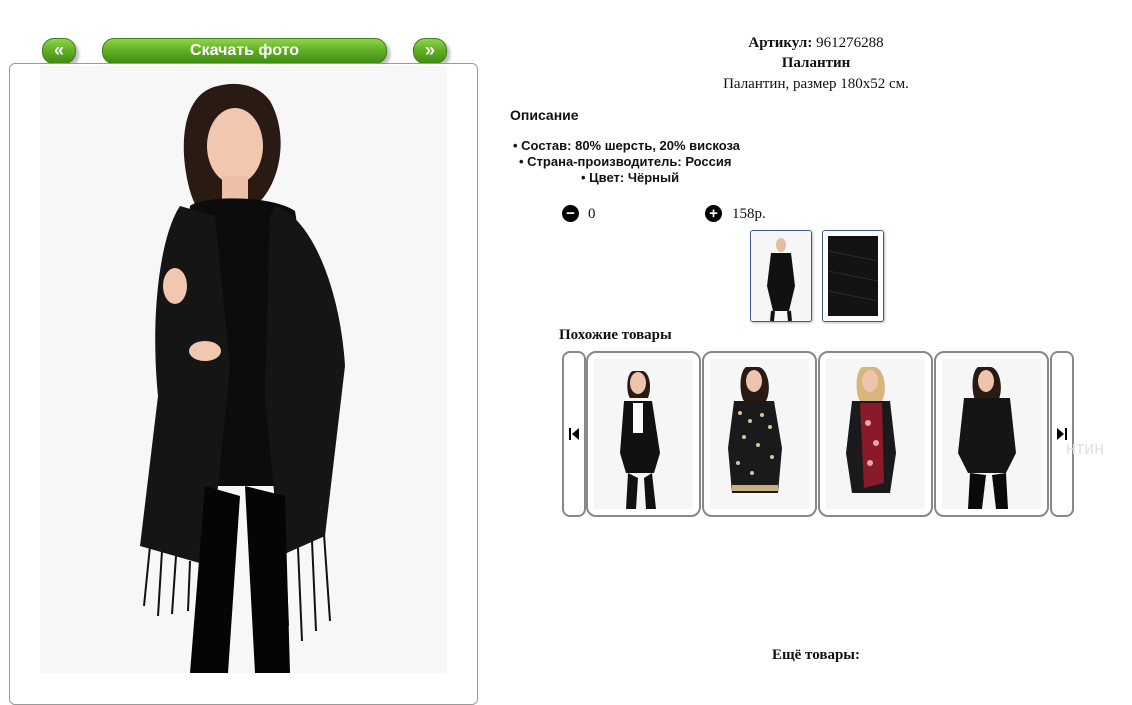  Describe the element at coordinates (780, 43) in the screenshot. I see `sku-label: Артикул:` at that location.